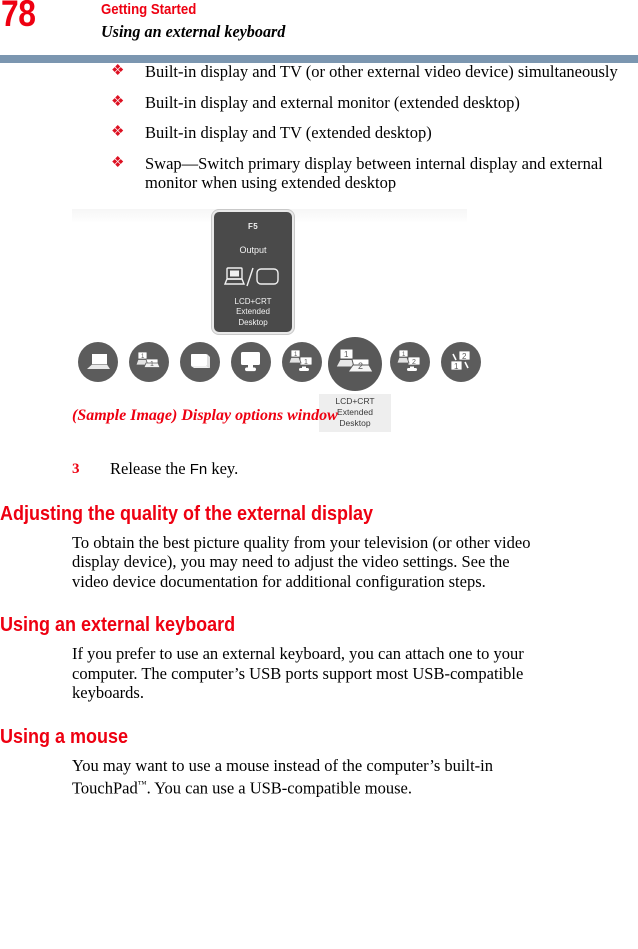 This screenshot has width=638, height=949. What do you see at coordinates (150, 468) in the screenshot?
I see `step-text-before: Release the` at bounding box center [150, 468].